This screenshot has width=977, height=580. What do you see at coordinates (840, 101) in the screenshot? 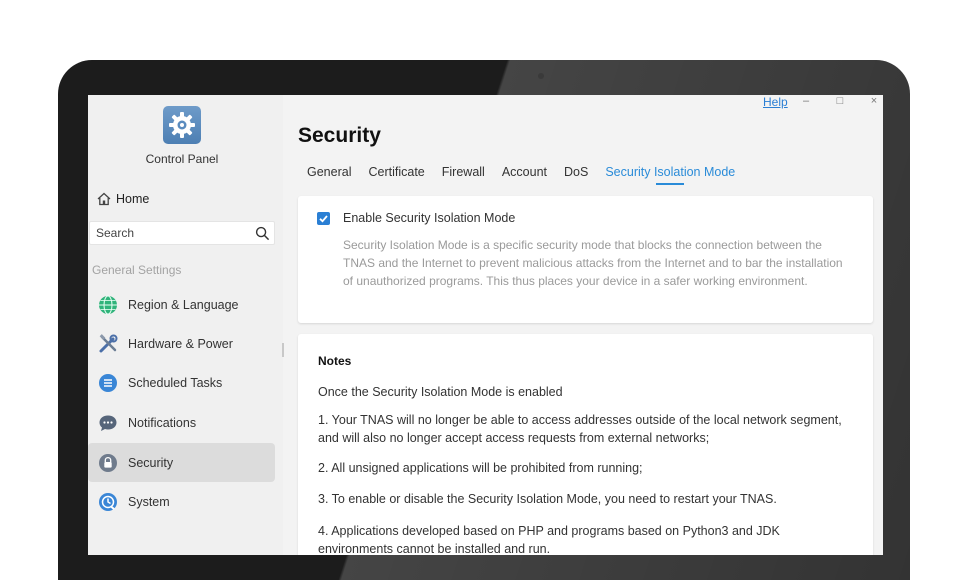
I see `maximize-button: □` at bounding box center [840, 101].